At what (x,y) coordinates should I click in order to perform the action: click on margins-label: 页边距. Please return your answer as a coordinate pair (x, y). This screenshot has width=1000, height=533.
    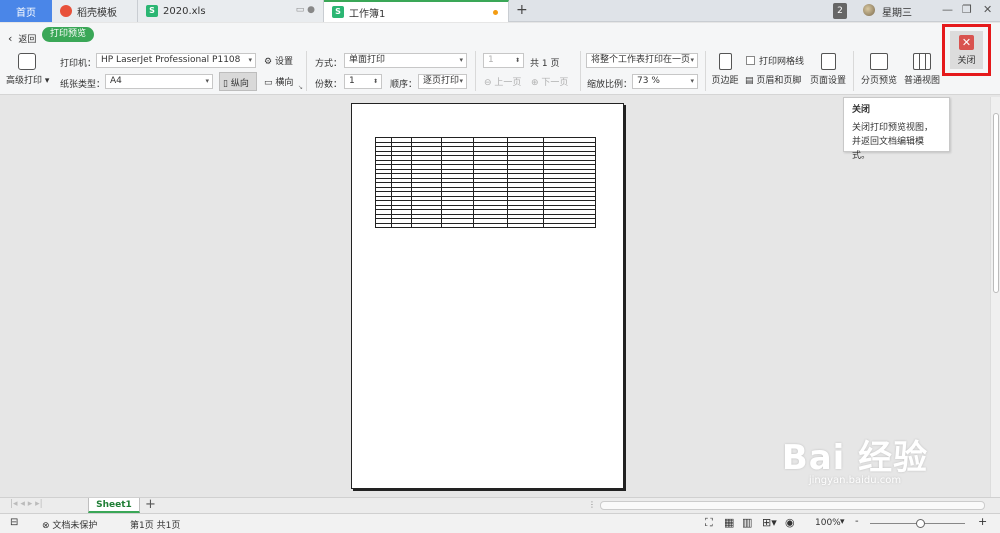
    Looking at the image, I should click on (725, 81).